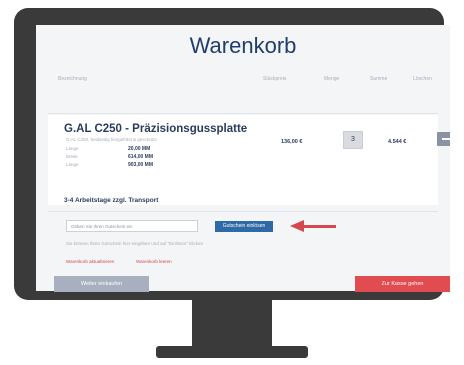 This screenshot has height=365, width=464. I want to click on voucher-input: Geben Sie Ihren Gutschein ein, so click(132, 226).